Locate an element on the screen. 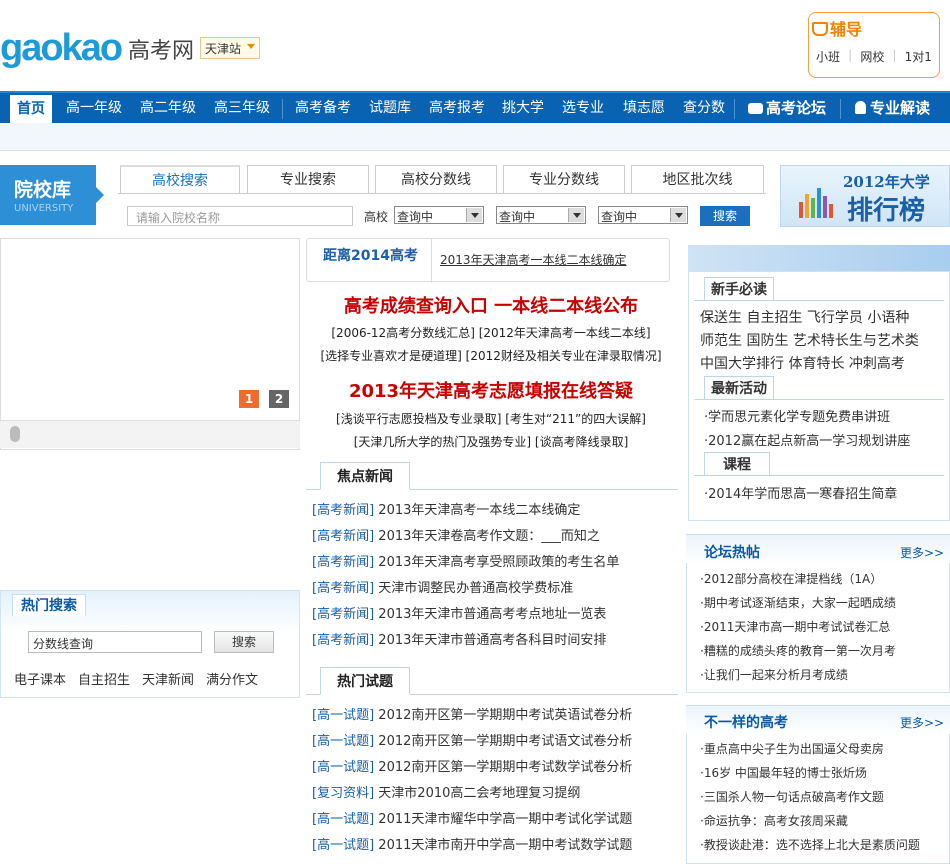 The height and width of the screenshot is (864, 950). list-item: [高一试题] 2012南开区第一学期期中考试数学试卷分析 is located at coordinates (497, 768).